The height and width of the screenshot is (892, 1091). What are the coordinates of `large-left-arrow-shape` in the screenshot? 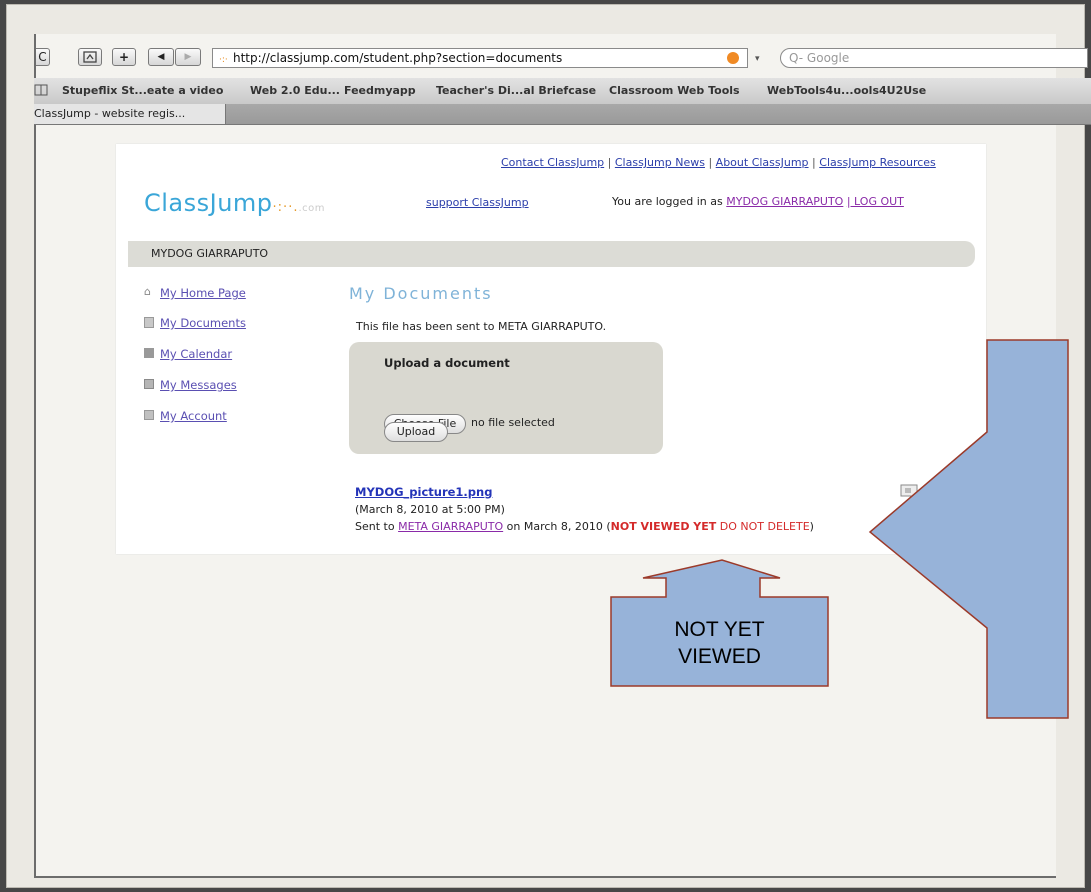 It's located at (968, 529).